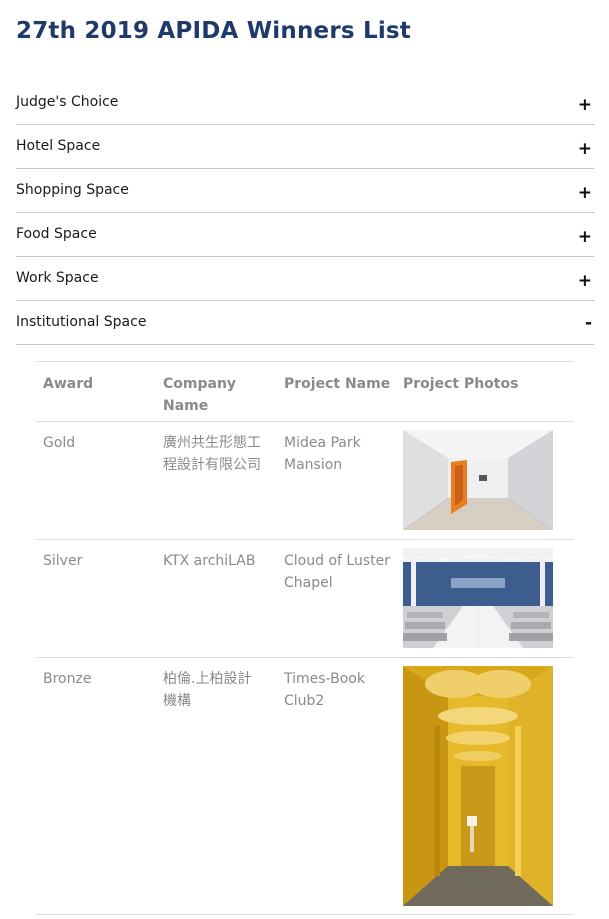  Describe the element at coordinates (68, 384) in the screenshot. I see `header-award: Award` at that location.